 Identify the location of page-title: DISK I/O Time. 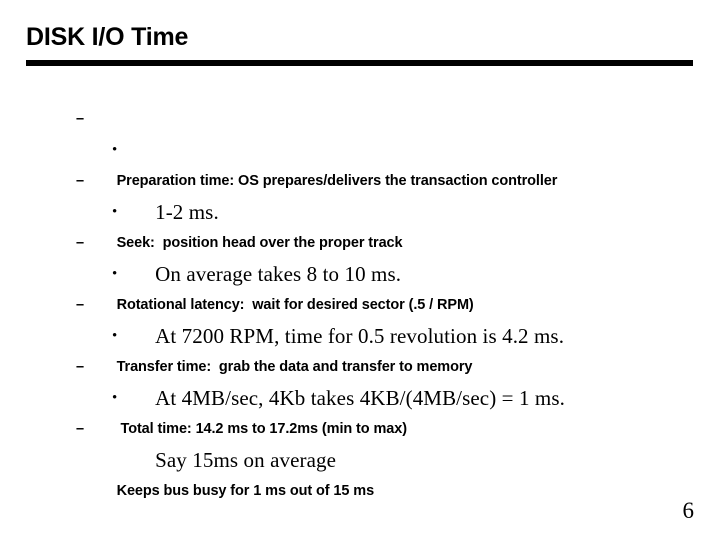
(107, 37).